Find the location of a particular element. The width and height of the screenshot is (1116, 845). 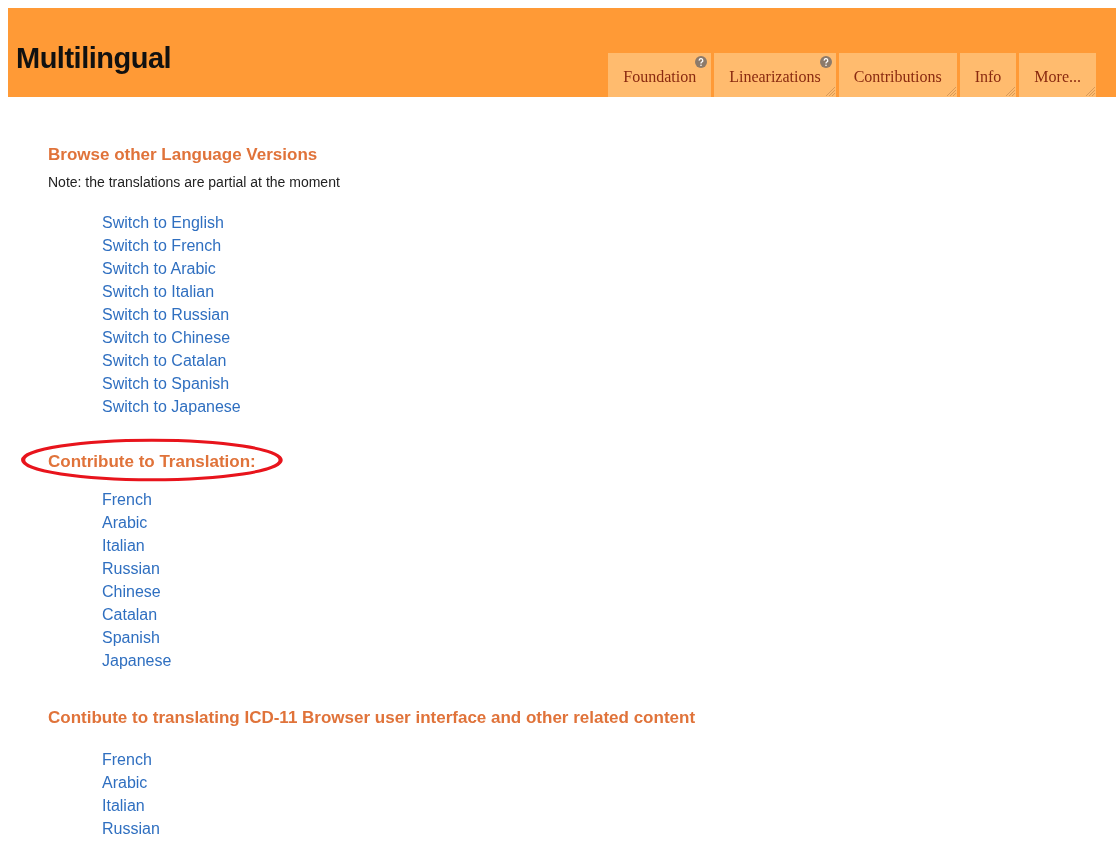

nav-tab: Linearizations is located at coordinates (775, 75).